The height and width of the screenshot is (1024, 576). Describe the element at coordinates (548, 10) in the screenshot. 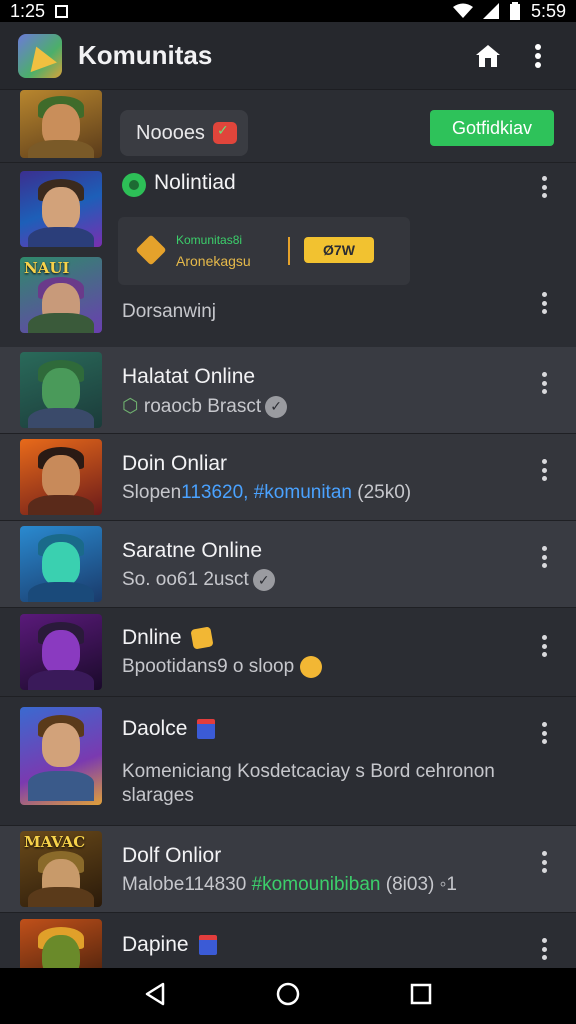

I see `status-time-right: 5:59` at that location.